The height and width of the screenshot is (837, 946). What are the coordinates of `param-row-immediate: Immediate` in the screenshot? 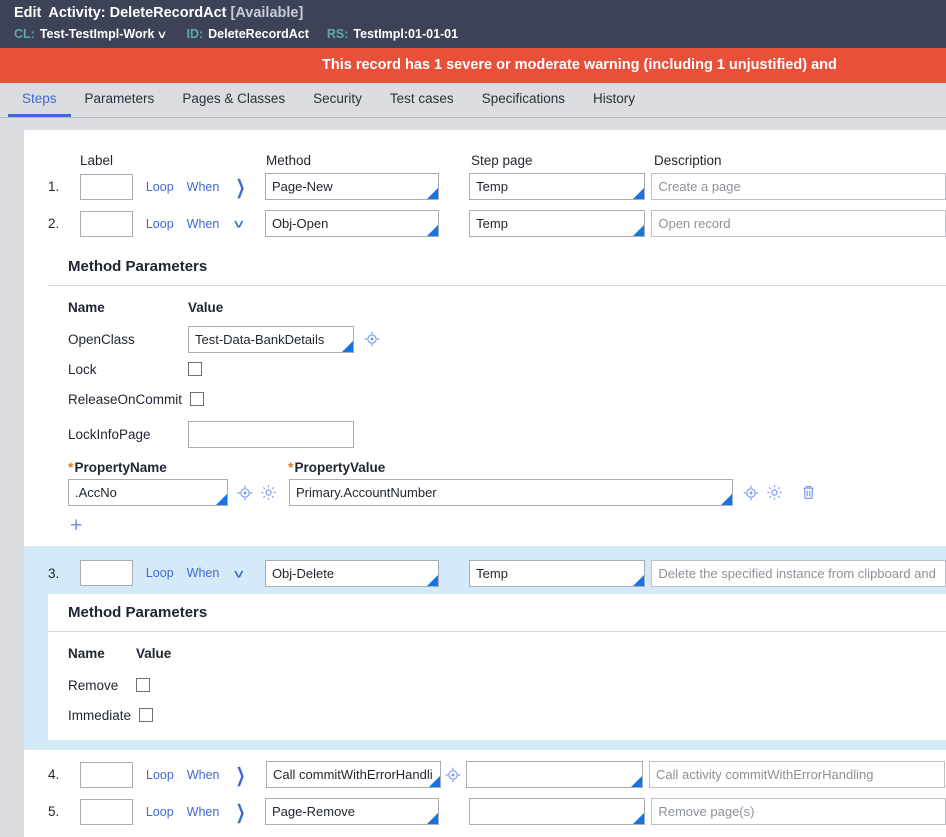 It's located at (507, 715).